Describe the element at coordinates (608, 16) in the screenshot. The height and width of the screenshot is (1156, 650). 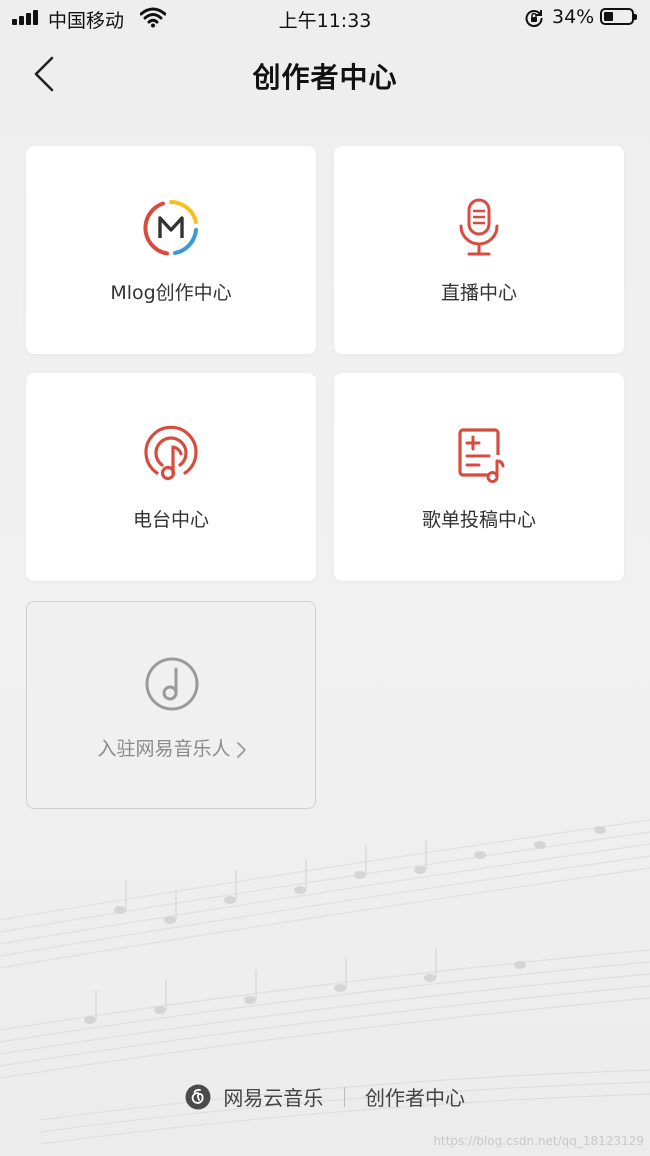
I see `battery-level` at that location.